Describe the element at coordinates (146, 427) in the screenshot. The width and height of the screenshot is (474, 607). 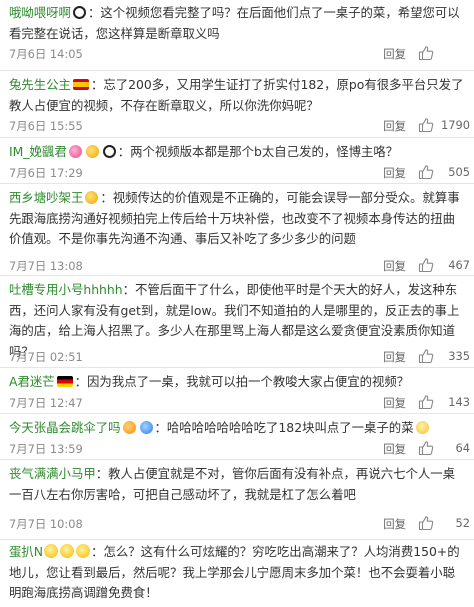
I see `vip-badge-icon` at that location.